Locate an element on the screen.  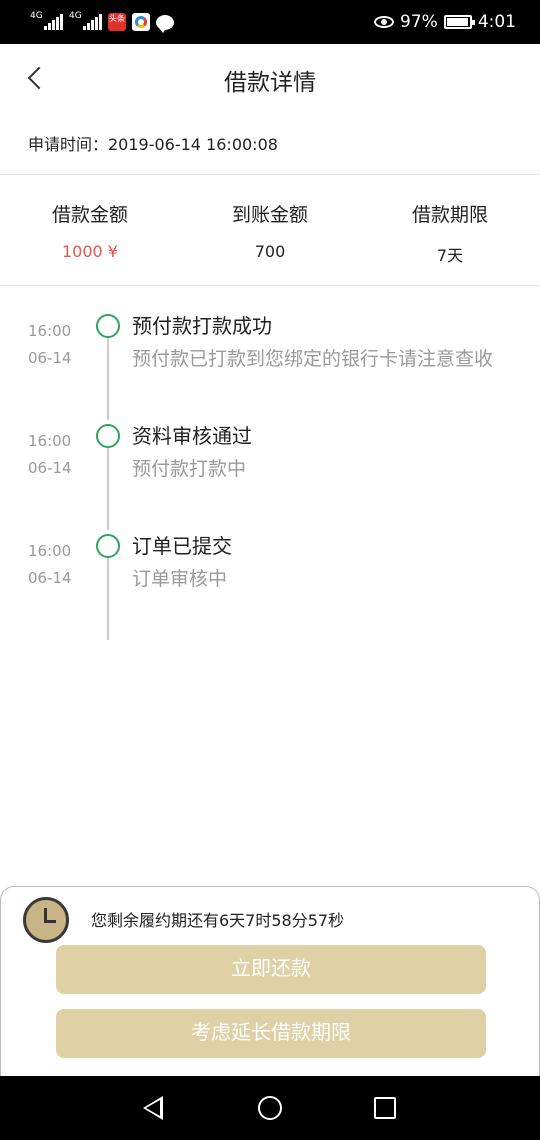
network-type-2: 4G is located at coordinates (75, 16).